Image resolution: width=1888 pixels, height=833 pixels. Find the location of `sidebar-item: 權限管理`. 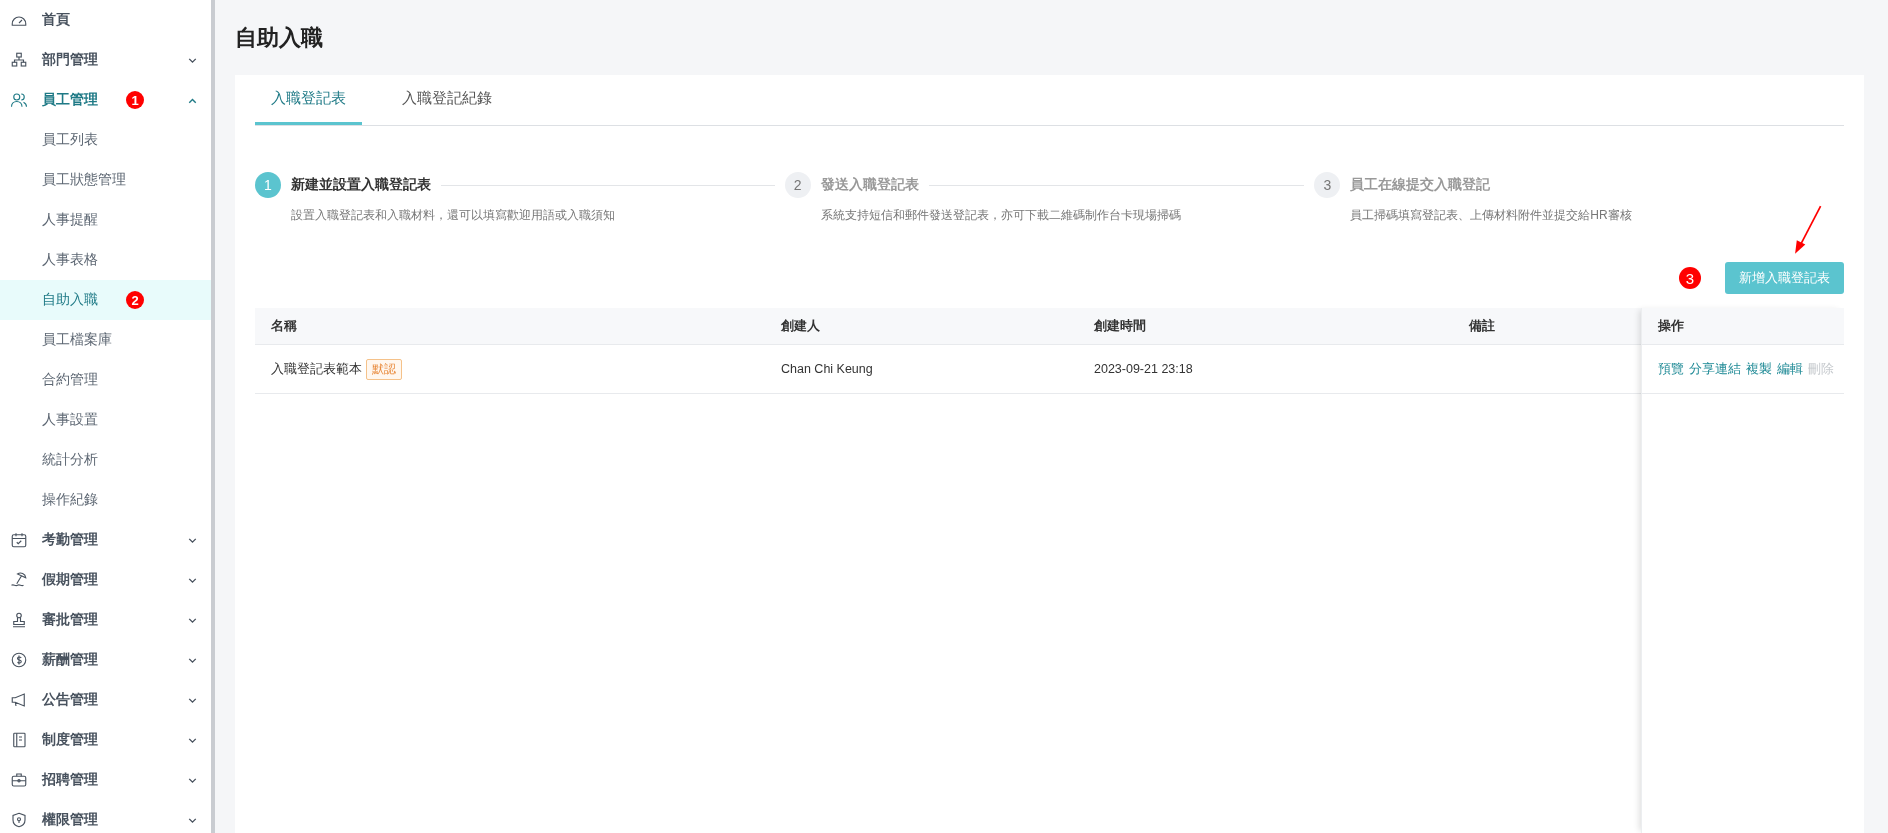

sidebar-item: 權限管理 is located at coordinates (105, 816).